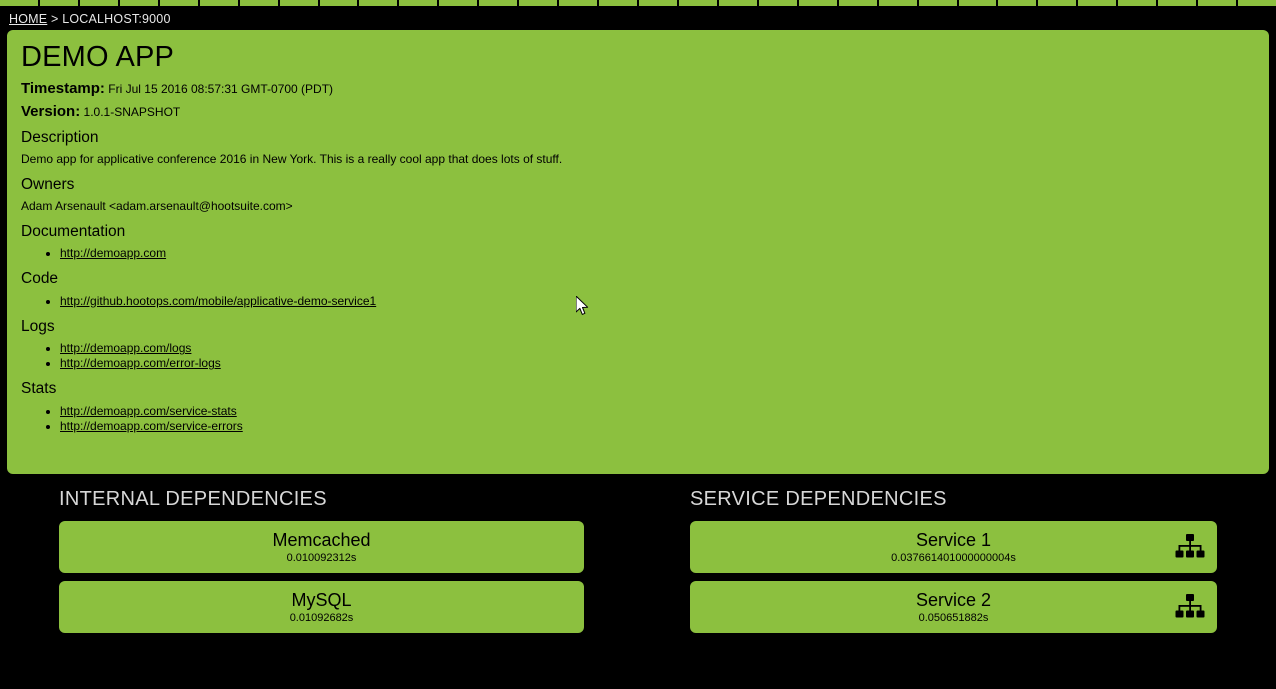  Describe the element at coordinates (818, 499) in the screenshot. I see `service-dependencies-heading: SERVICE DEPENDENCIES` at that location.